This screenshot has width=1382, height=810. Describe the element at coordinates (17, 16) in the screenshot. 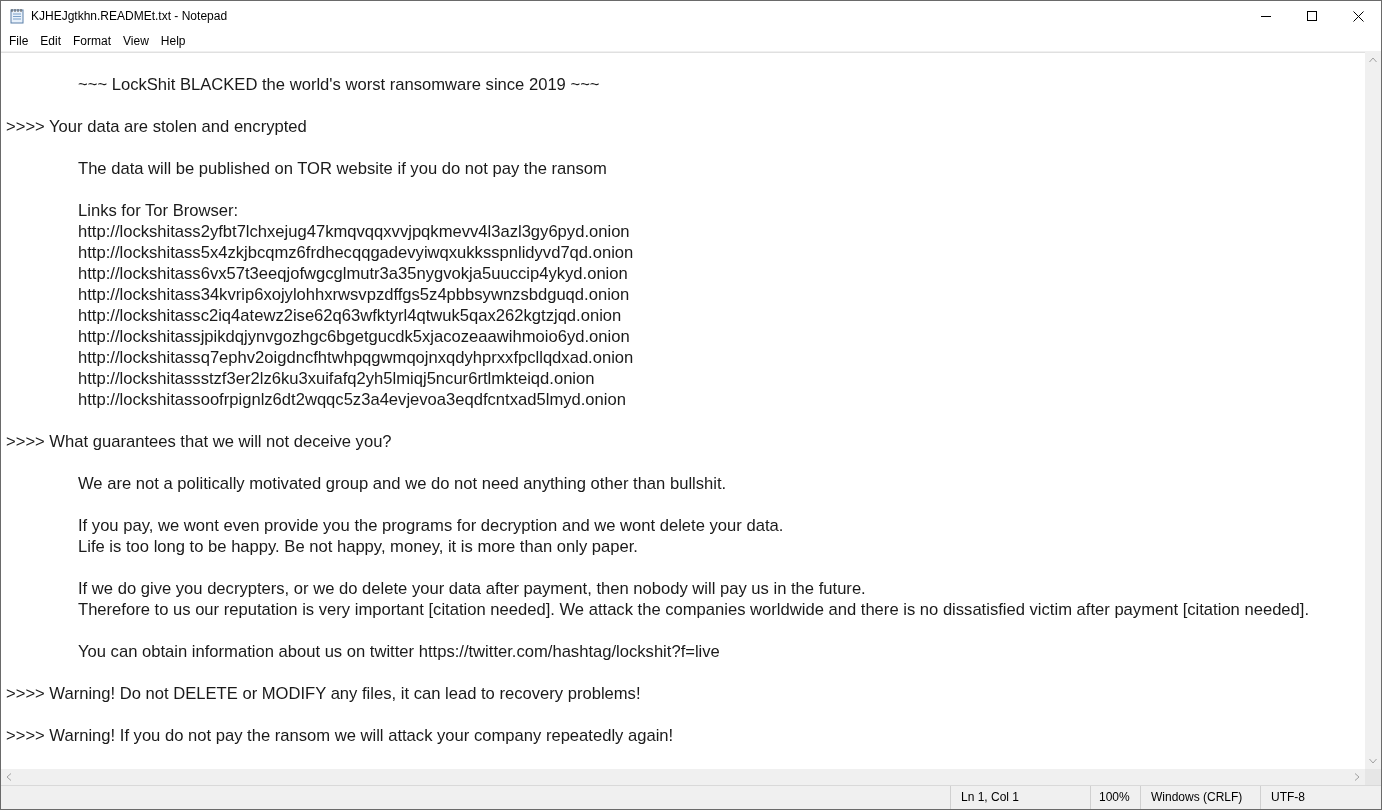

I see `notepad-icon` at that location.